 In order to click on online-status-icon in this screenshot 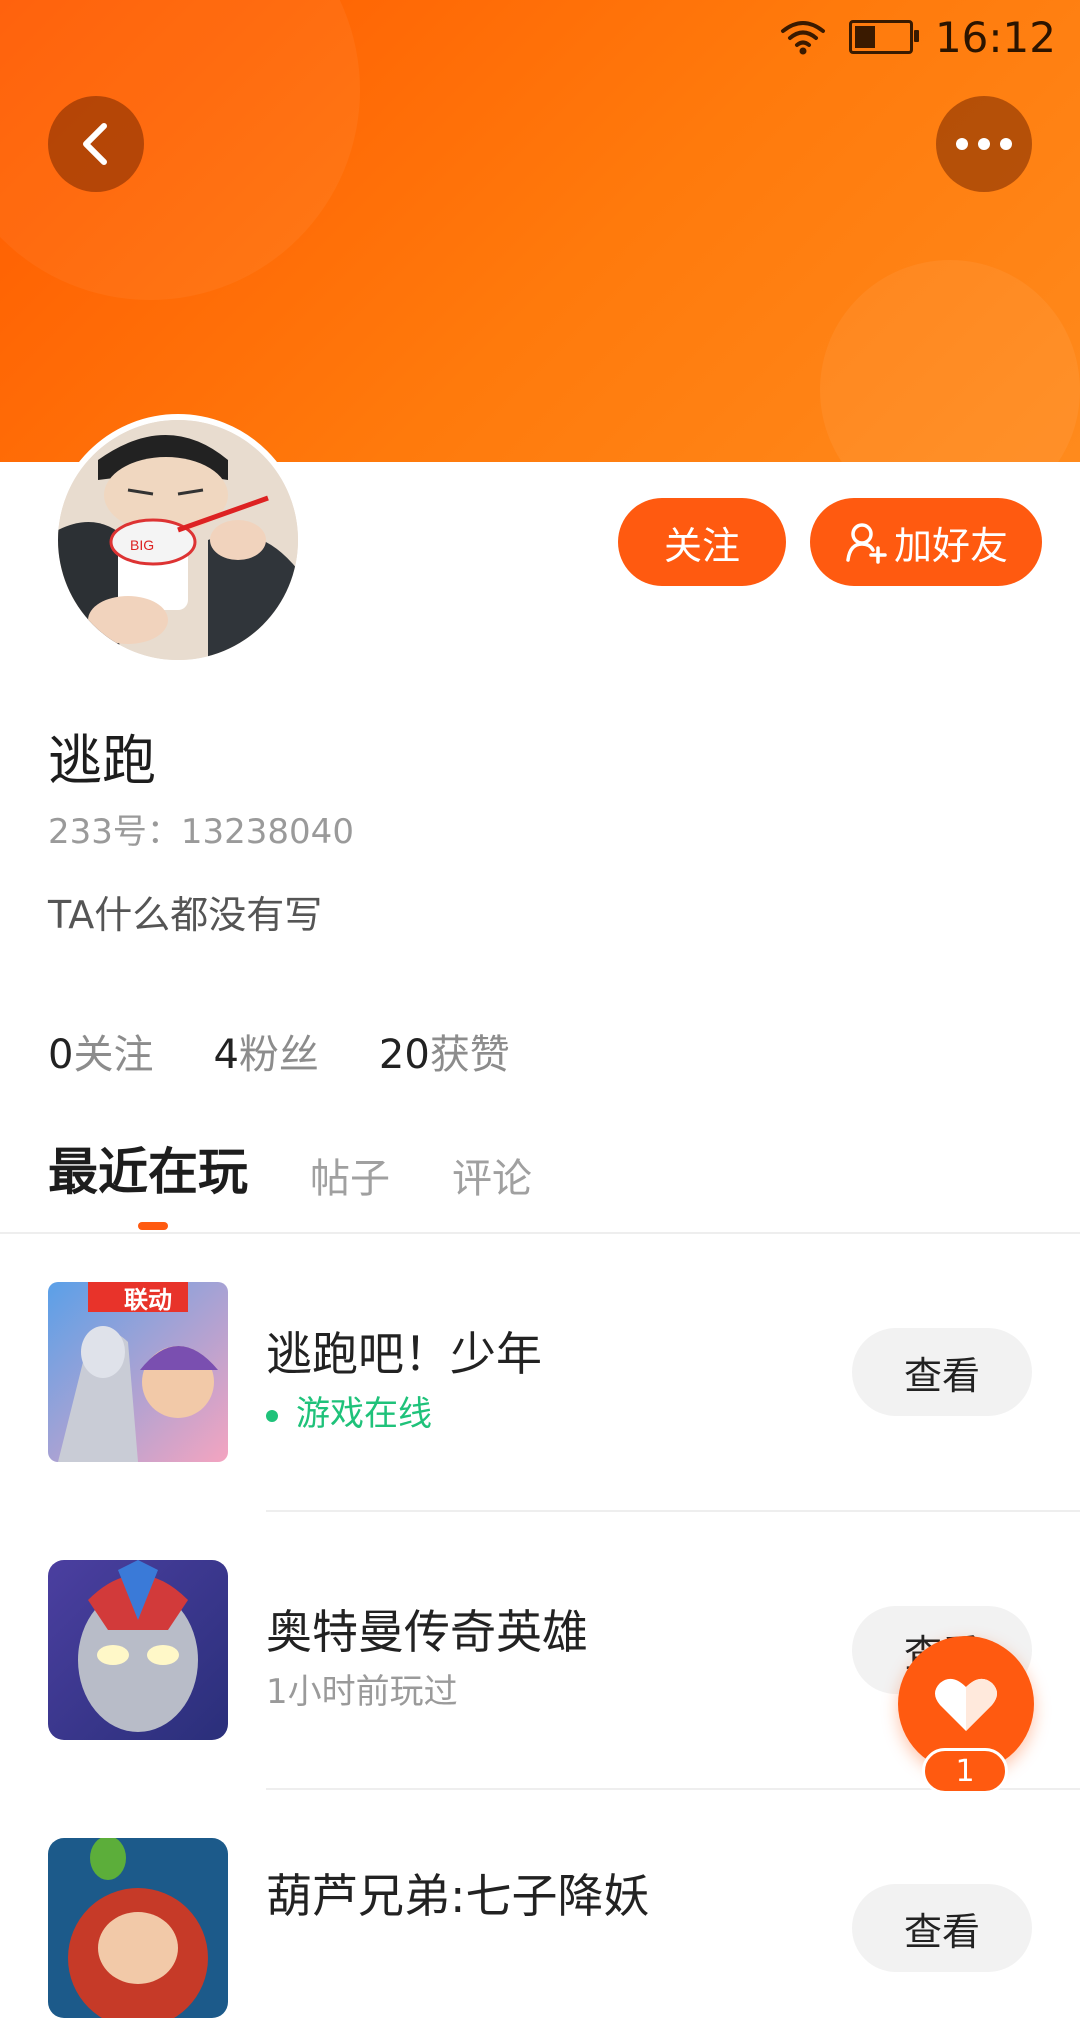, I will do `click(272, 1415)`.